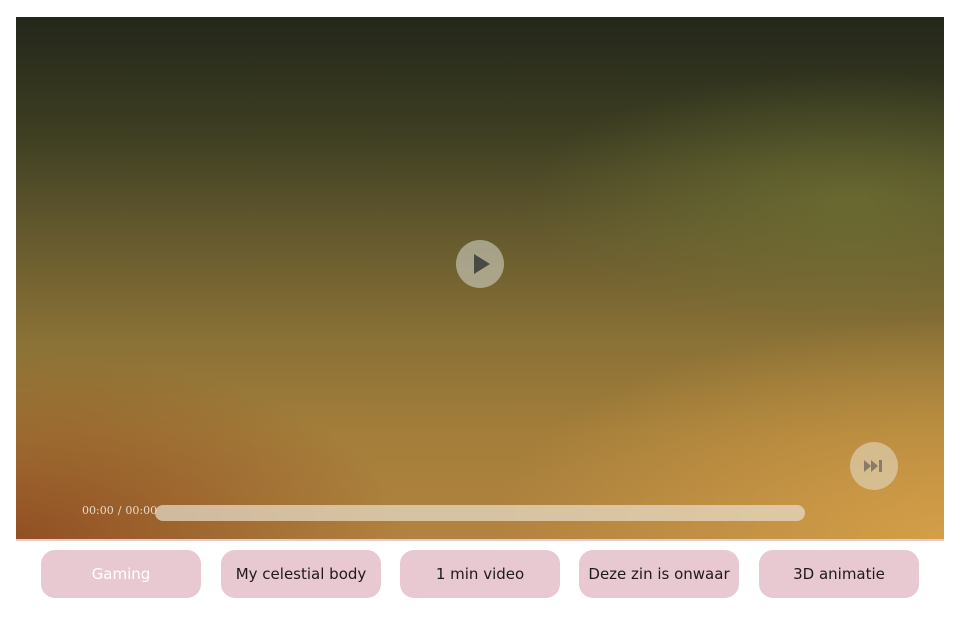 The image size is (954, 629). What do you see at coordinates (659, 574) in the screenshot?
I see `chip-deze-zin-is-onwaar: Deze zin is onwaar` at bounding box center [659, 574].